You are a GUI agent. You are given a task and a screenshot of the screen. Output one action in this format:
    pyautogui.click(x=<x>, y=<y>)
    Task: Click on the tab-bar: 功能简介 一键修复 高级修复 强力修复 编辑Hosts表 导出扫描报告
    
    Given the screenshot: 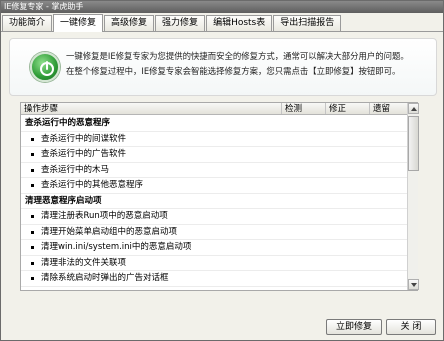 What is the action you would take?
    pyautogui.click(x=222, y=23)
    